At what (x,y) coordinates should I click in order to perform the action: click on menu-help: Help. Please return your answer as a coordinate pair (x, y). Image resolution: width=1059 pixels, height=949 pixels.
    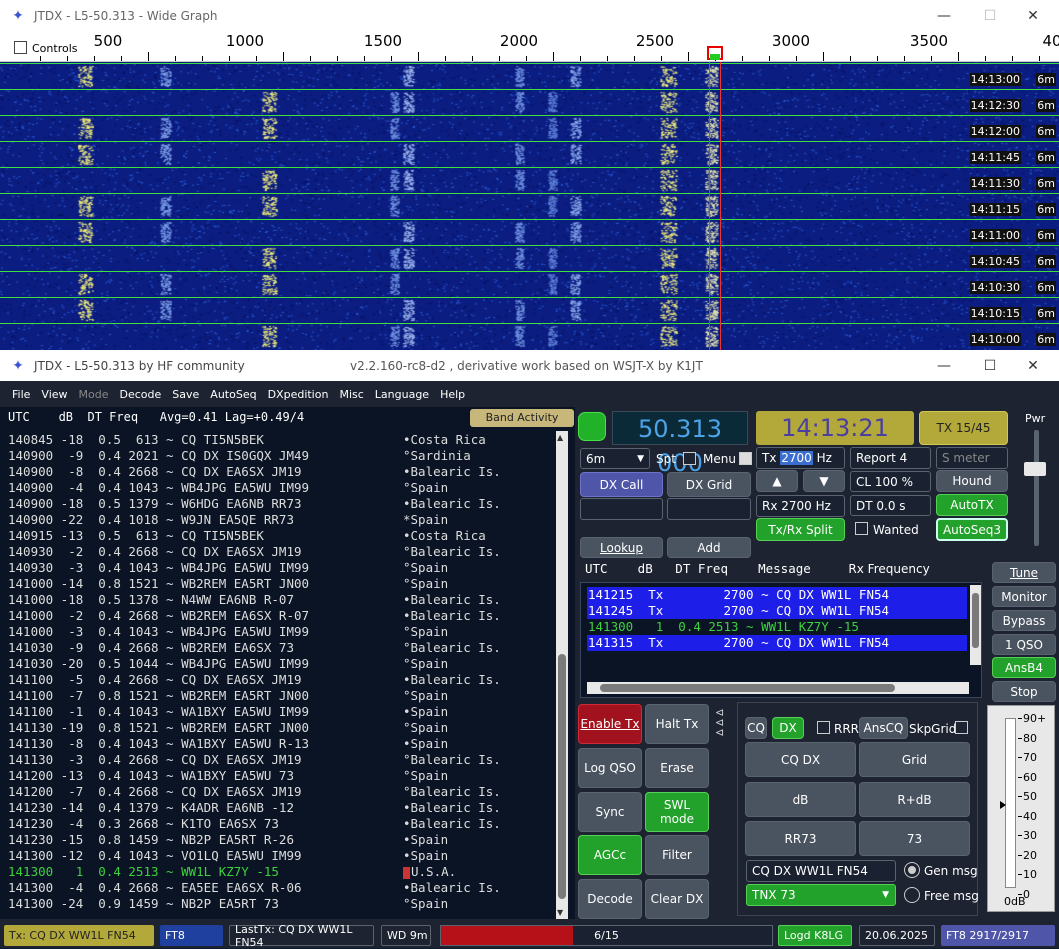
    Looking at the image, I should click on (452, 394).